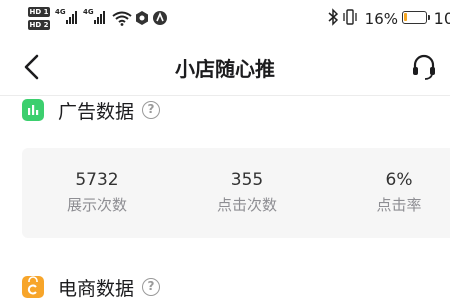 This screenshot has width=450, height=301. What do you see at coordinates (225, 19) in the screenshot?
I see `status-bar: HD 1 HD 2 4G 4G 16% 10` at bounding box center [225, 19].